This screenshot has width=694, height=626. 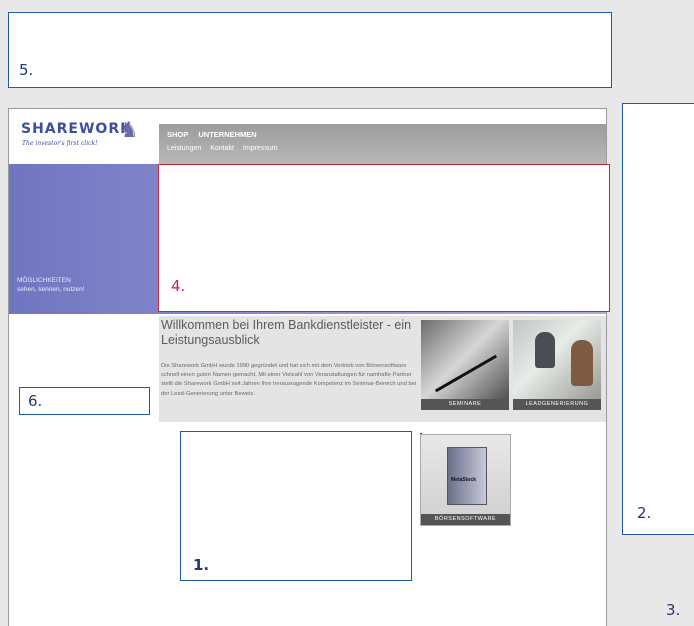 I want to click on seminare-caption: SEMINARE, so click(x=465, y=404).